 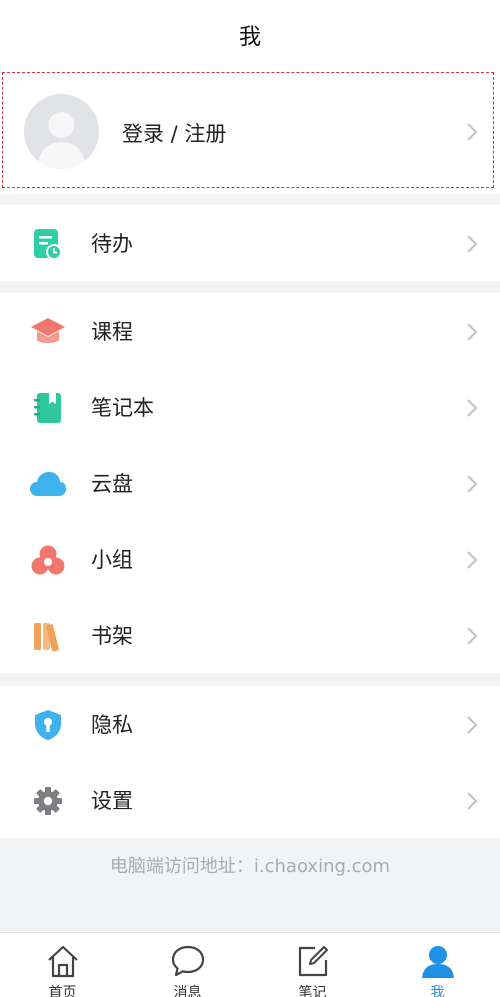 What do you see at coordinates (437, 991) in the screenshot?
I see `tab-label: 我` at bounding box center [437, 991].